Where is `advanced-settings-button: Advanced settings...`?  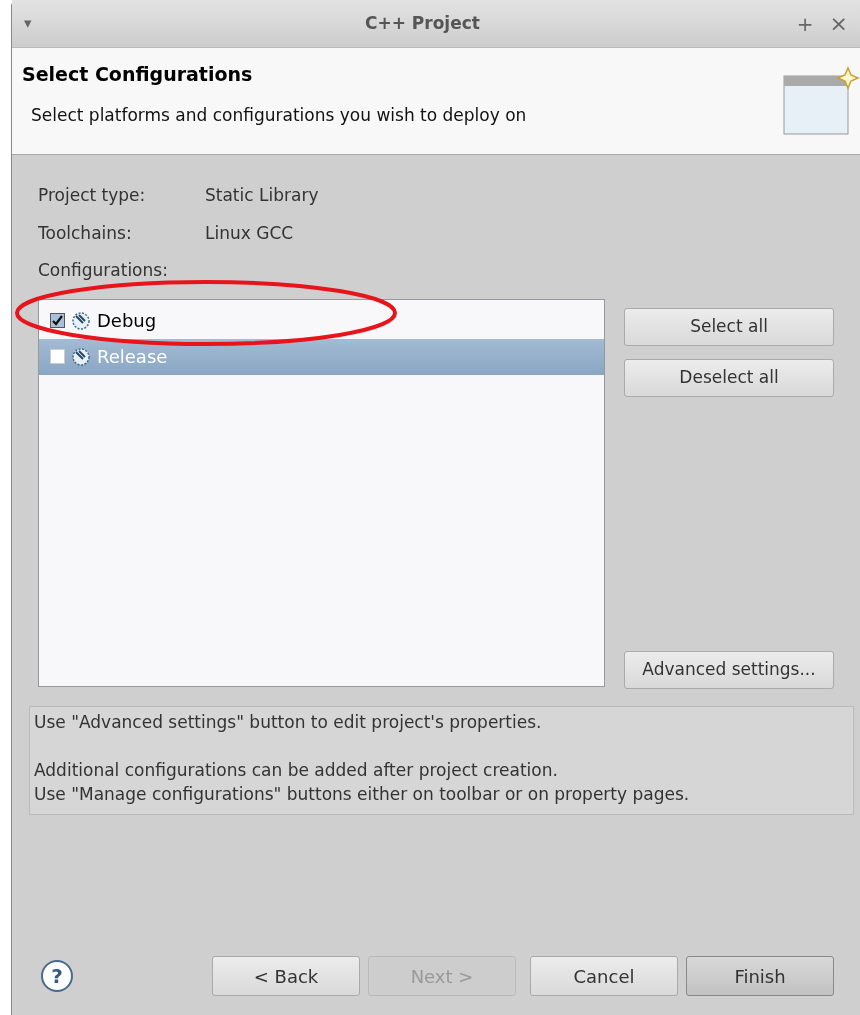
advanced-settings-button: Advanced settings... is located at coordinates (729, 669).